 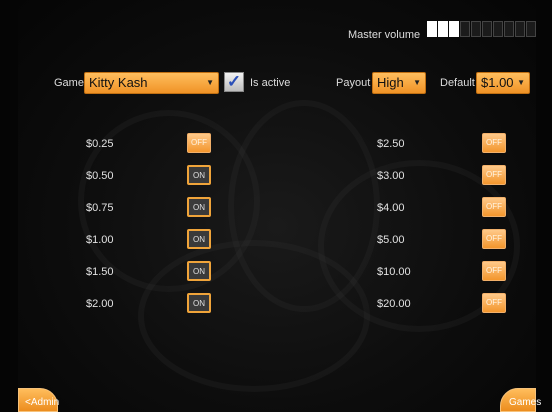 I want to click on checkmark-icon: ✓, so click(x=234, y=81).